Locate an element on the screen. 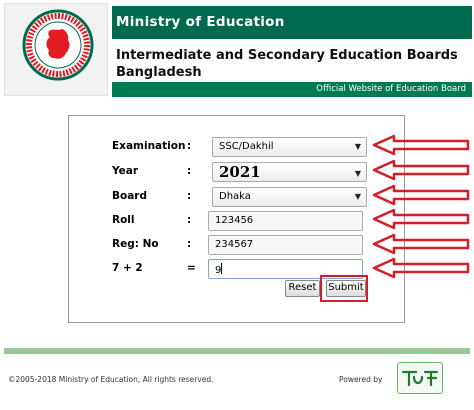 Image resolution: width=474 pixels, height=410 pixels. powered-by-text: Powered by is located at coordinates (361, 379).